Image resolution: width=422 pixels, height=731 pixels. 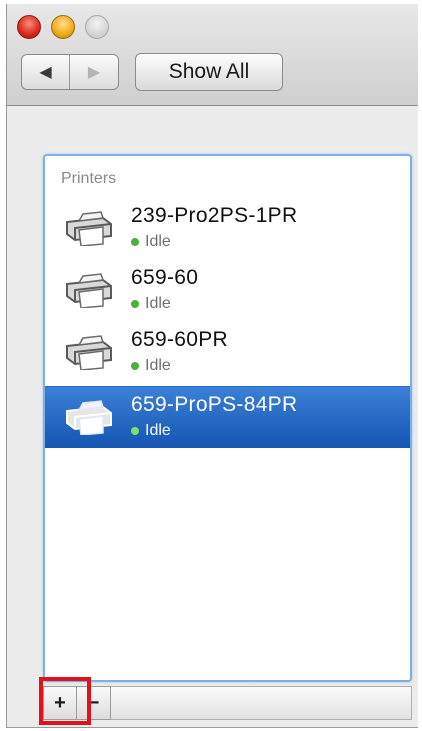 I want to click on printer-name: 659-60PR, so click(x=179, y=339).